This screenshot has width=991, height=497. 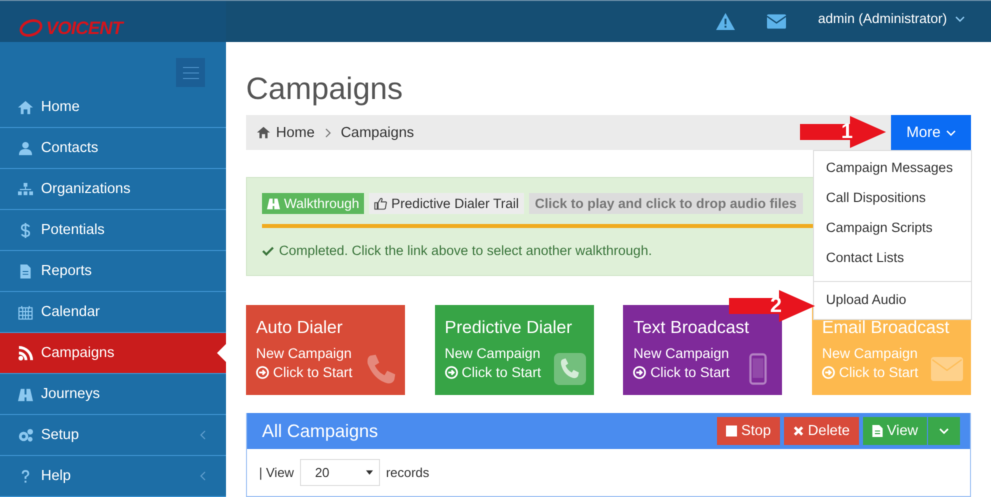 I want to click on view-dropdown-button, so click(x=944, y=431).